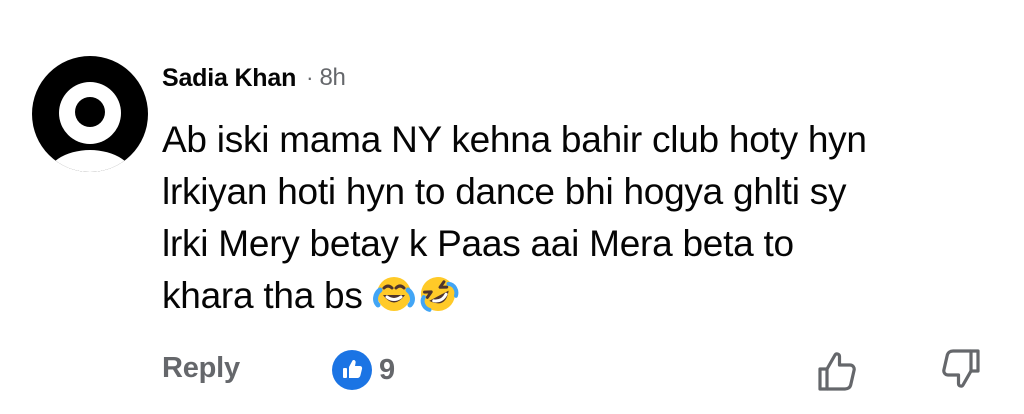 The image size is (1024, 414). I want to click on avatar-shoulders-shape, so click(90, 161).